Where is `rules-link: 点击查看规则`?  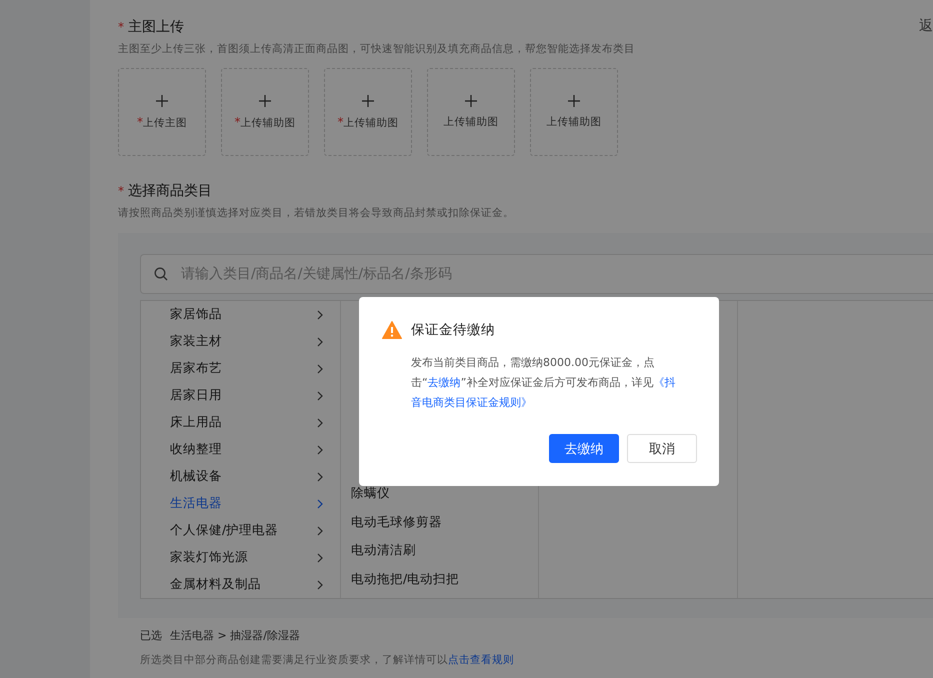 rules-link: 点击查看规则 is located at coordinates (481, 660).